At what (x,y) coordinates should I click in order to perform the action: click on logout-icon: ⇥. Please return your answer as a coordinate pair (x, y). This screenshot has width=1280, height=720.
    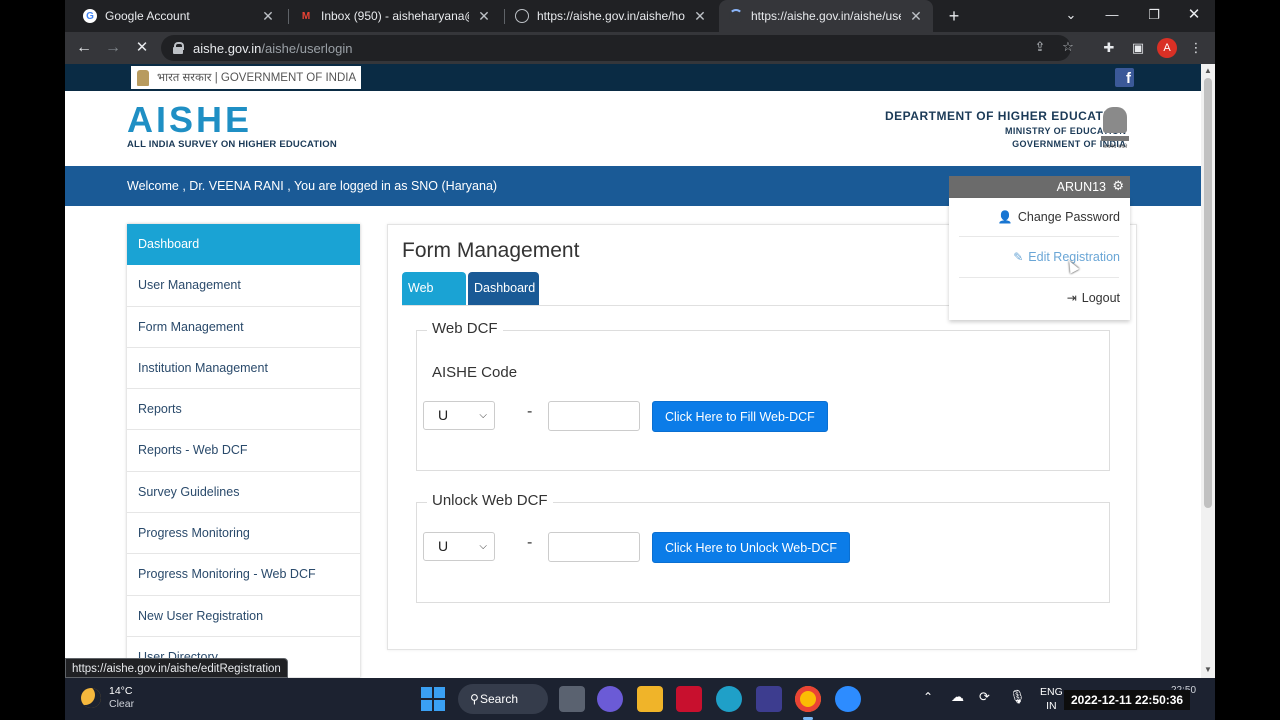
    Looking at the image, I should click on (1071, 298).